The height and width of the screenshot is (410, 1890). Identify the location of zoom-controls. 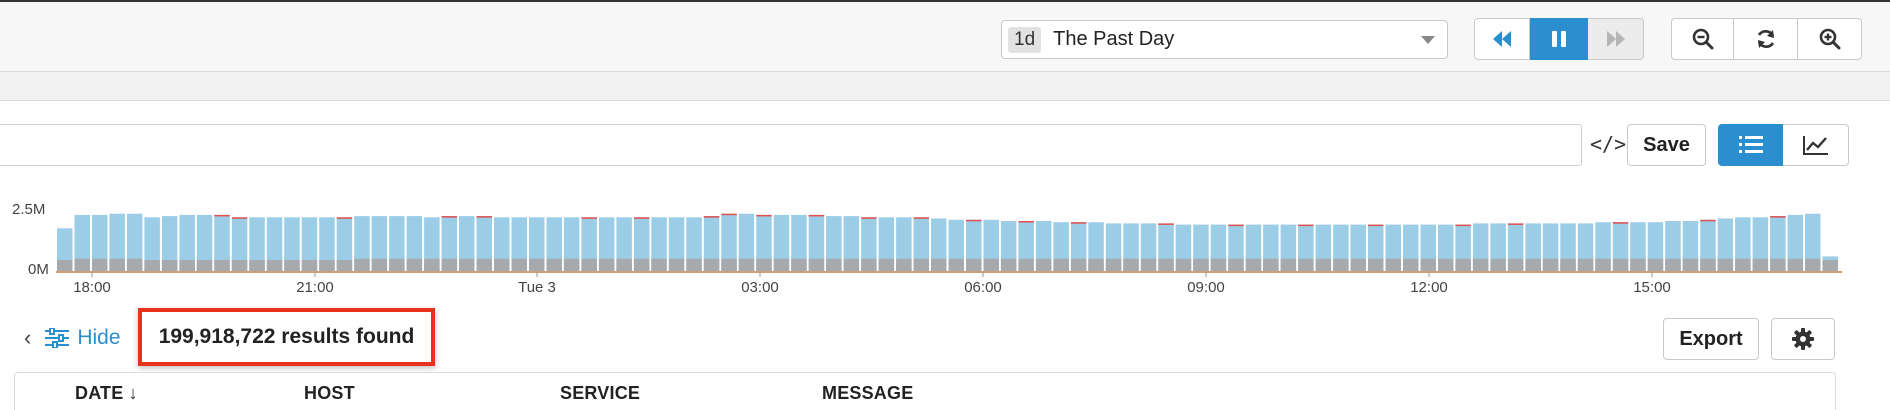
(1766, 39).